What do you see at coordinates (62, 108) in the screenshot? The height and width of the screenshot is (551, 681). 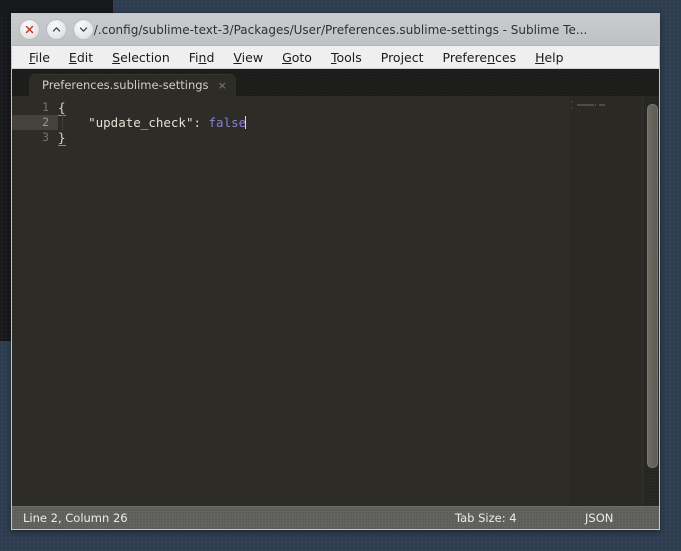 I see `code-token-brace: {` at bounding box center [62, 108].